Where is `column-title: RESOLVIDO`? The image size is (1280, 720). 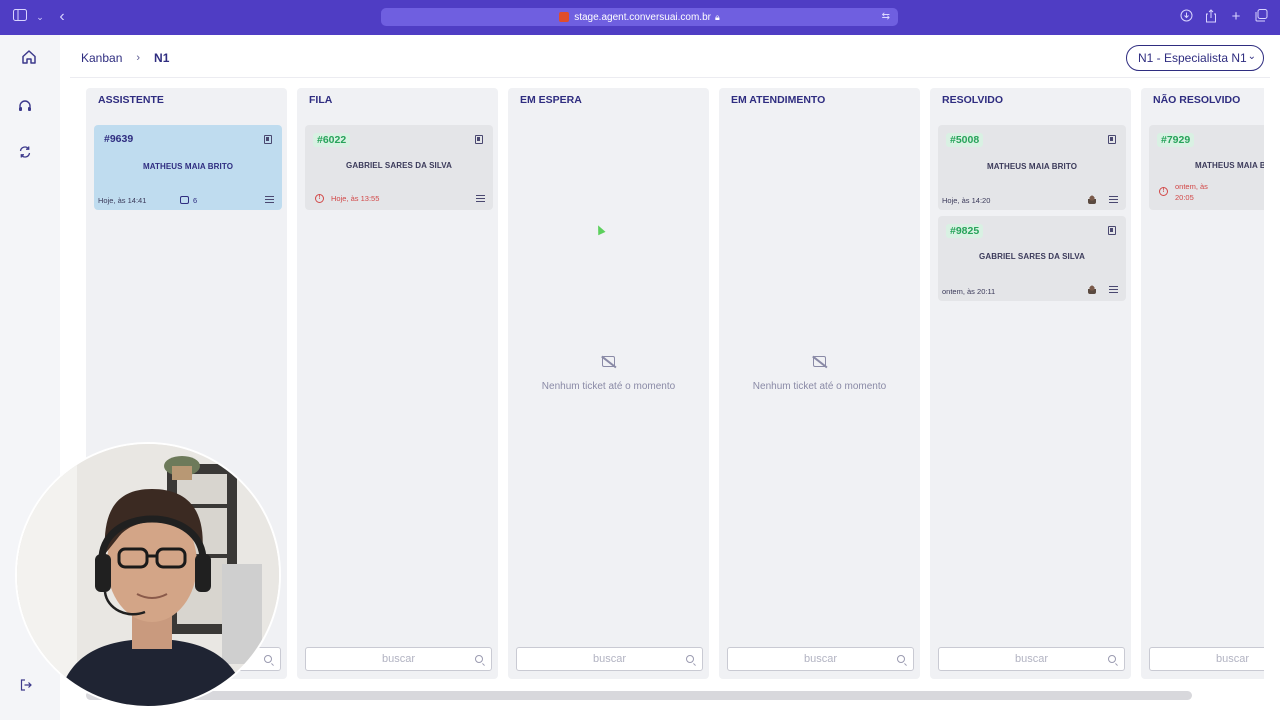 column-title: RESOLVIDO is located at coordinates (973, 100).